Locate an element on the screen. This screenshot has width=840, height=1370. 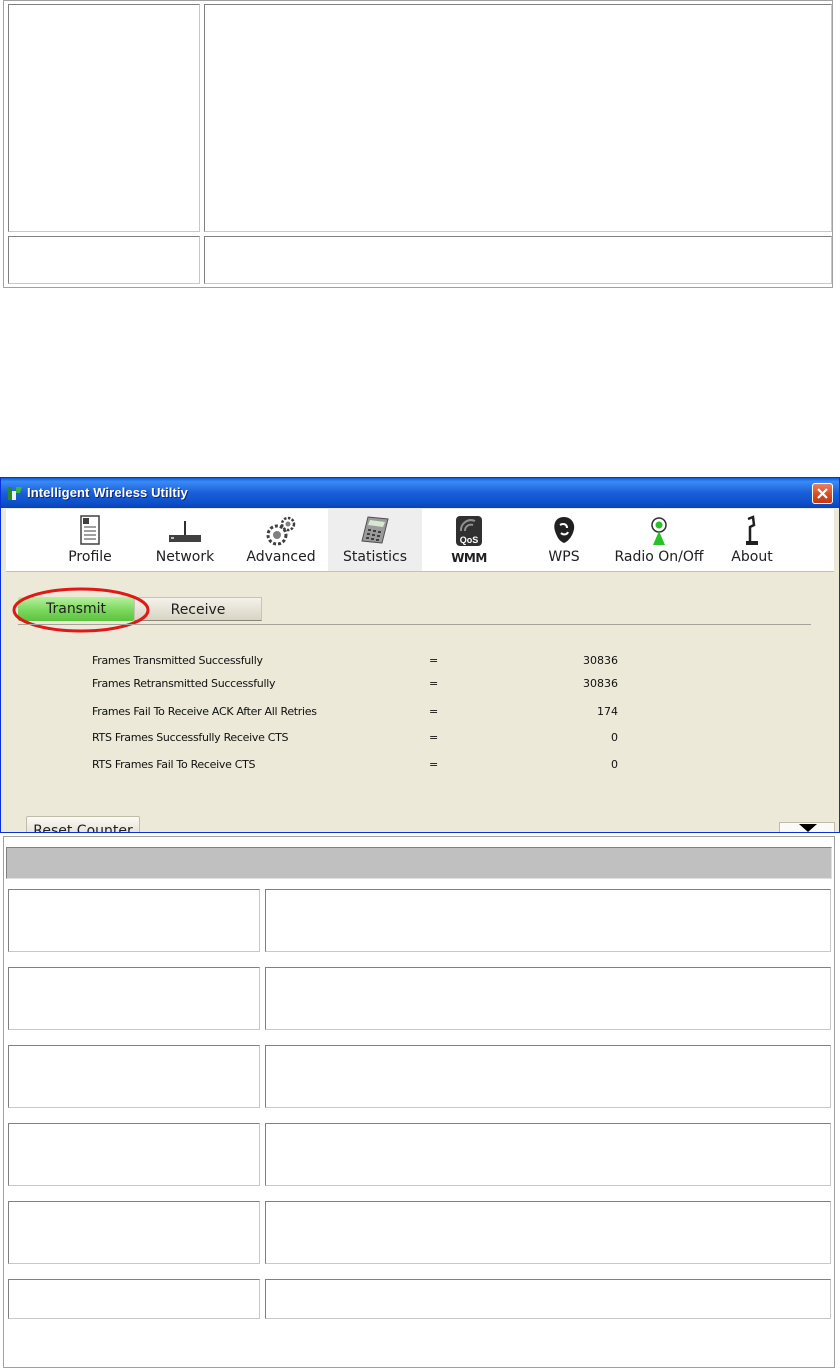
tab-receive: Receive is located at coordinates (198, 609).